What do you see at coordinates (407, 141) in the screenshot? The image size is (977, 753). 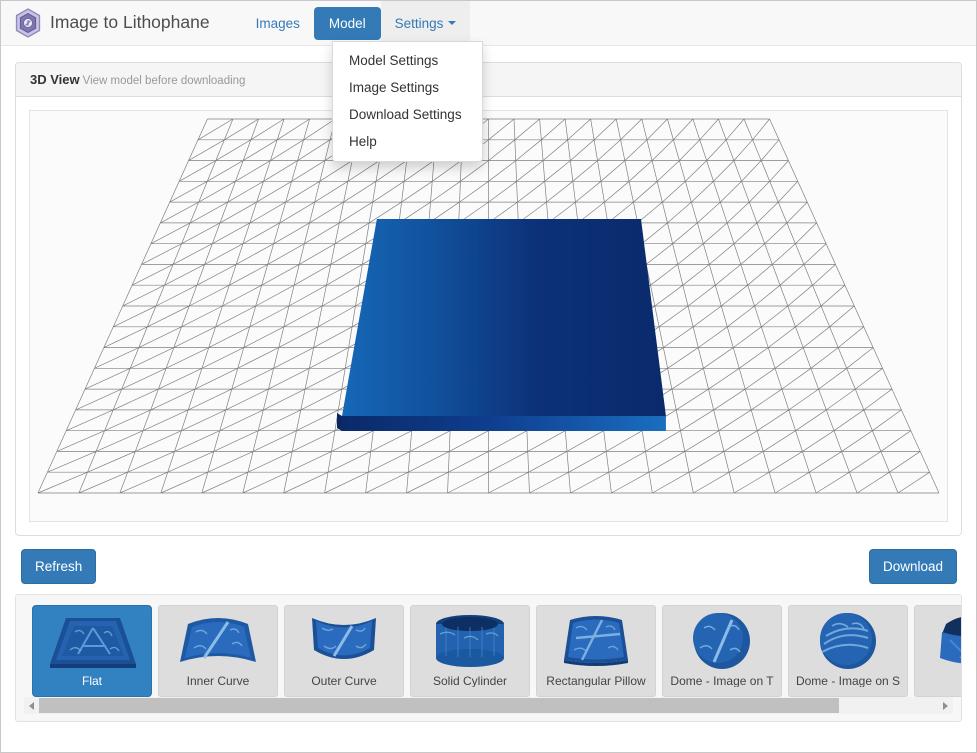 I see `menu-item-help: Help` at bounding box center [407, 141].